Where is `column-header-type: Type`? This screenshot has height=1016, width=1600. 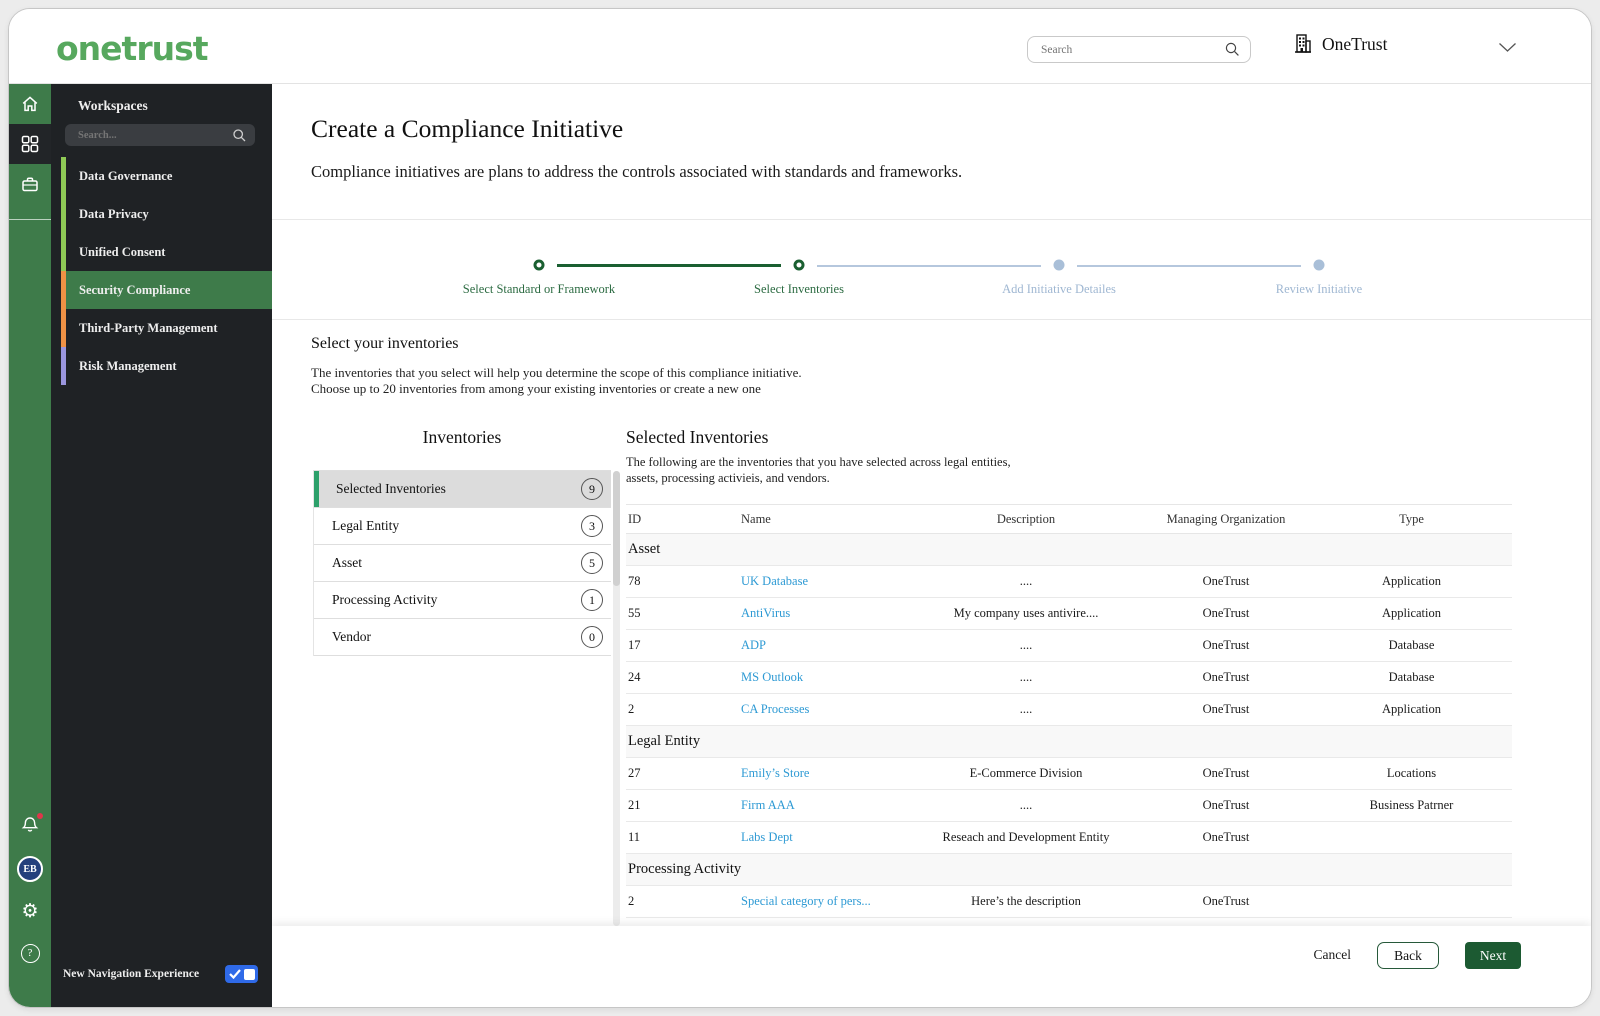
column-header-type: Type is located at coordinates (1411, 518).